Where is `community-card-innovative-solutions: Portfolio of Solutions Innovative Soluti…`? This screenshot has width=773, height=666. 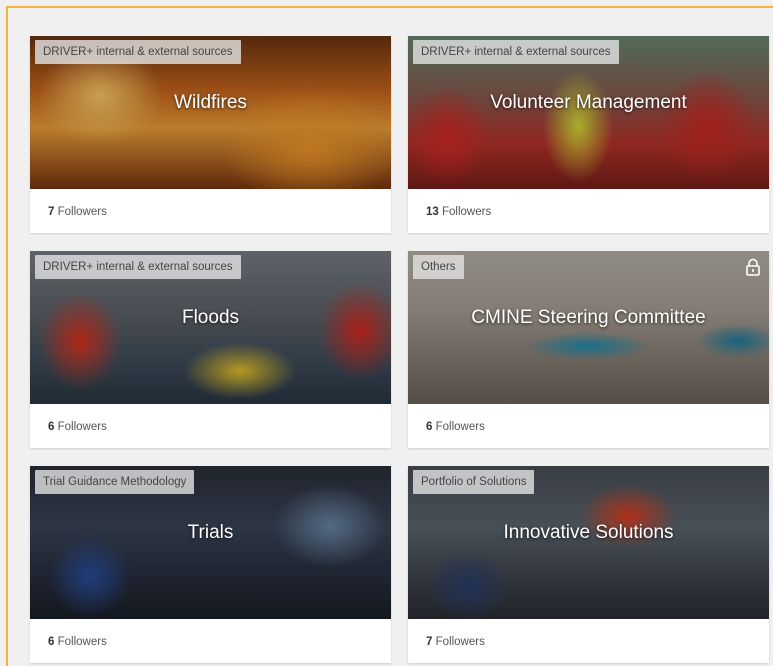 community-card-innovative-solutions: Portfolio of Solutions Innovative Soluti… is located at coordinates (588, 564).